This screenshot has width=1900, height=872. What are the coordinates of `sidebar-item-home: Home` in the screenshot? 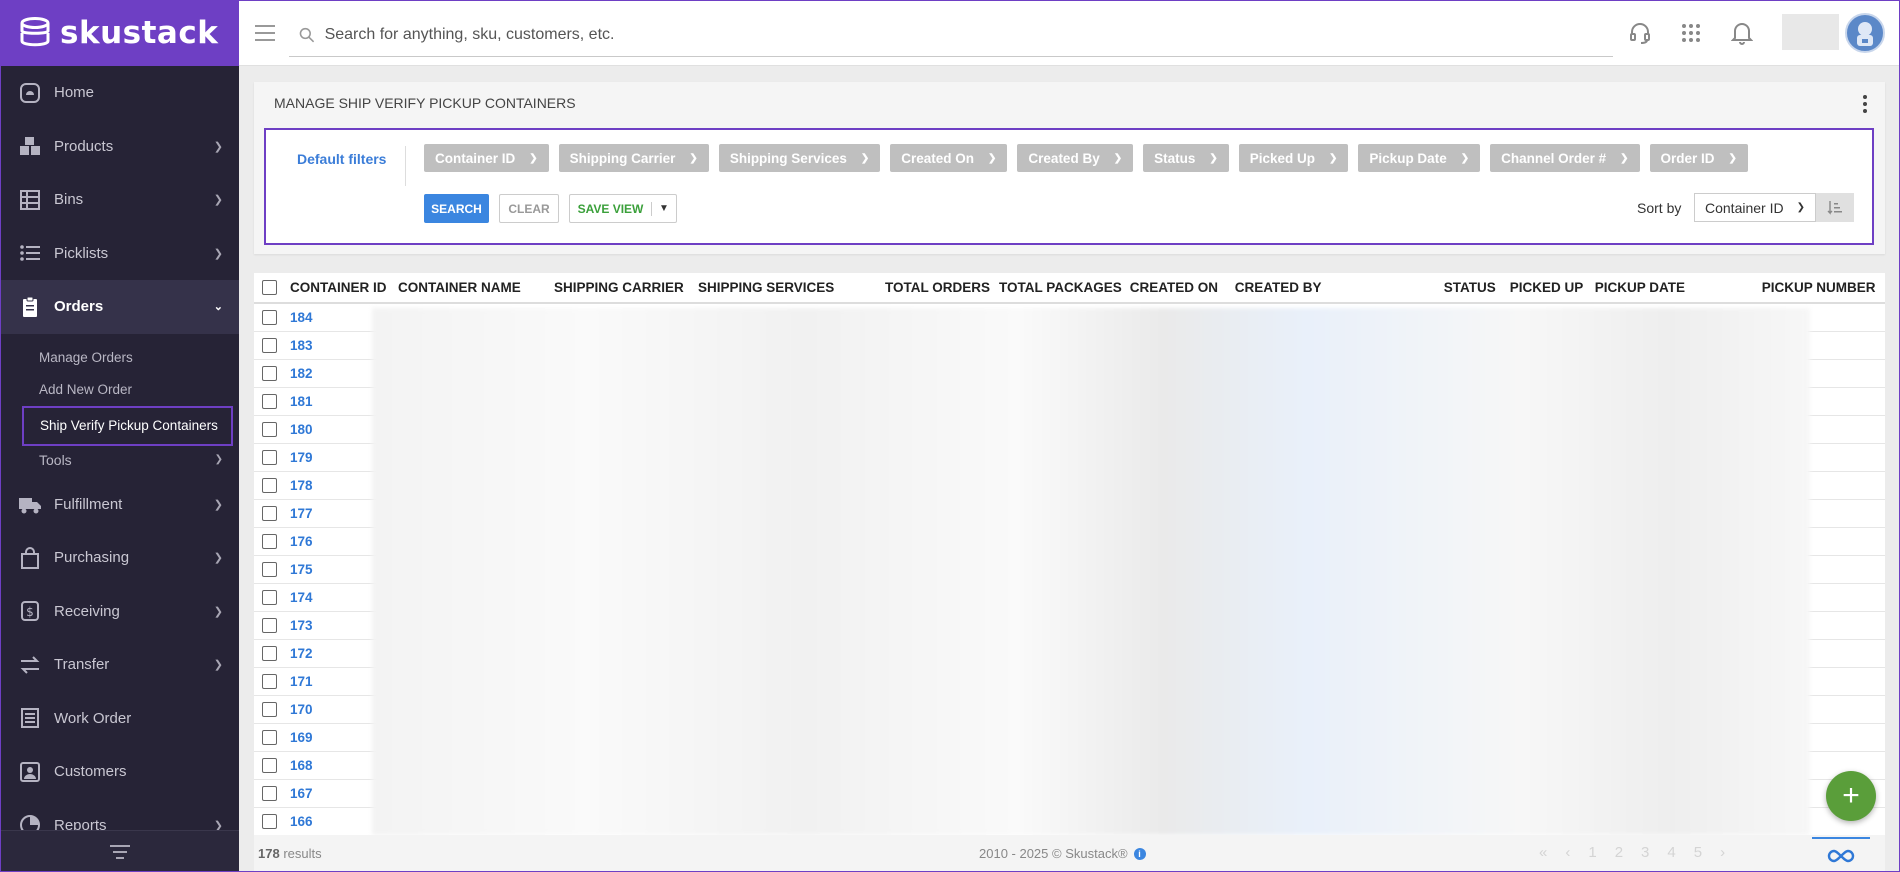 It's located at (119, 93).